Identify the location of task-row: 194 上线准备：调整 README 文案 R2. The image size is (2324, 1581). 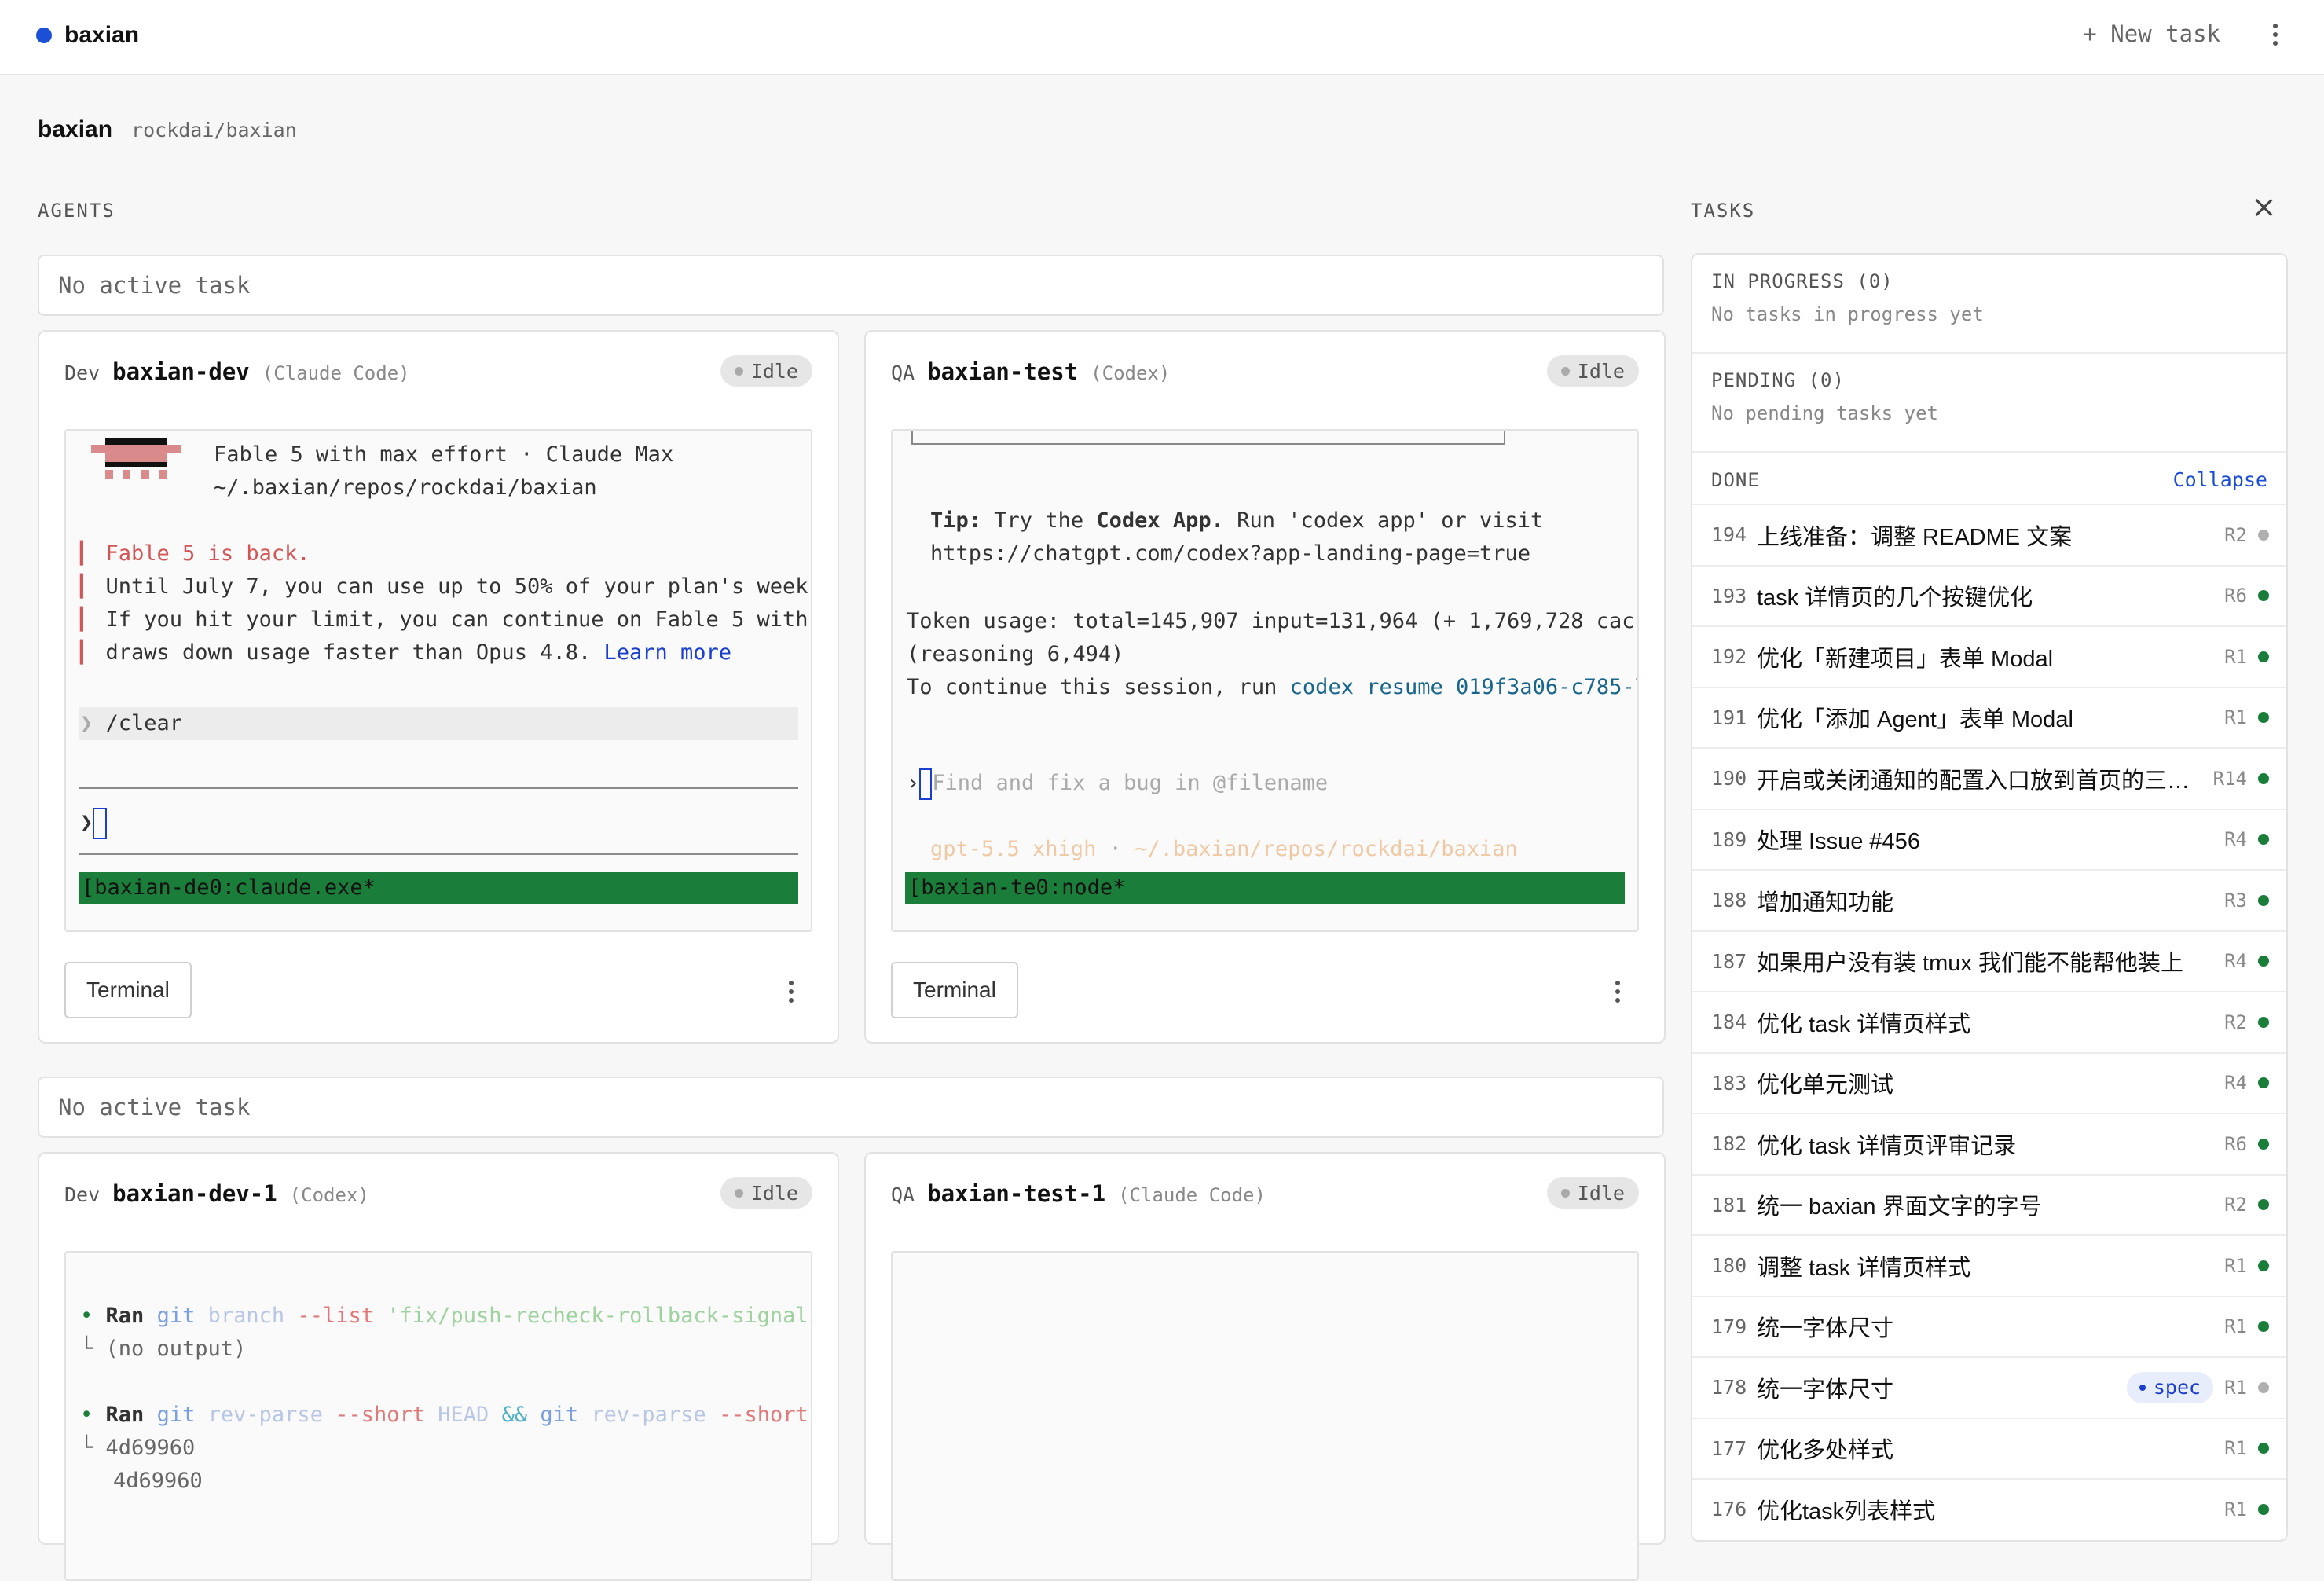
(1989, 534).